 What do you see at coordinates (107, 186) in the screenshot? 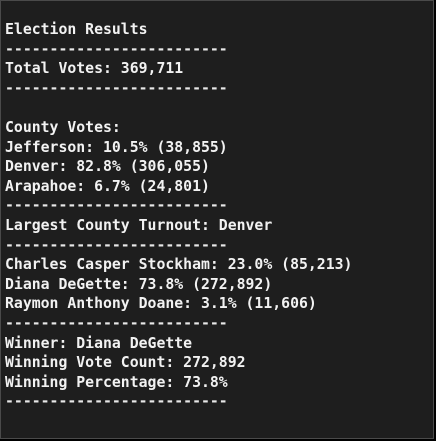
I see `county-line-arapahoe: Arapahoe: 6.7% (24,801)` at bounding box center [107, 186].